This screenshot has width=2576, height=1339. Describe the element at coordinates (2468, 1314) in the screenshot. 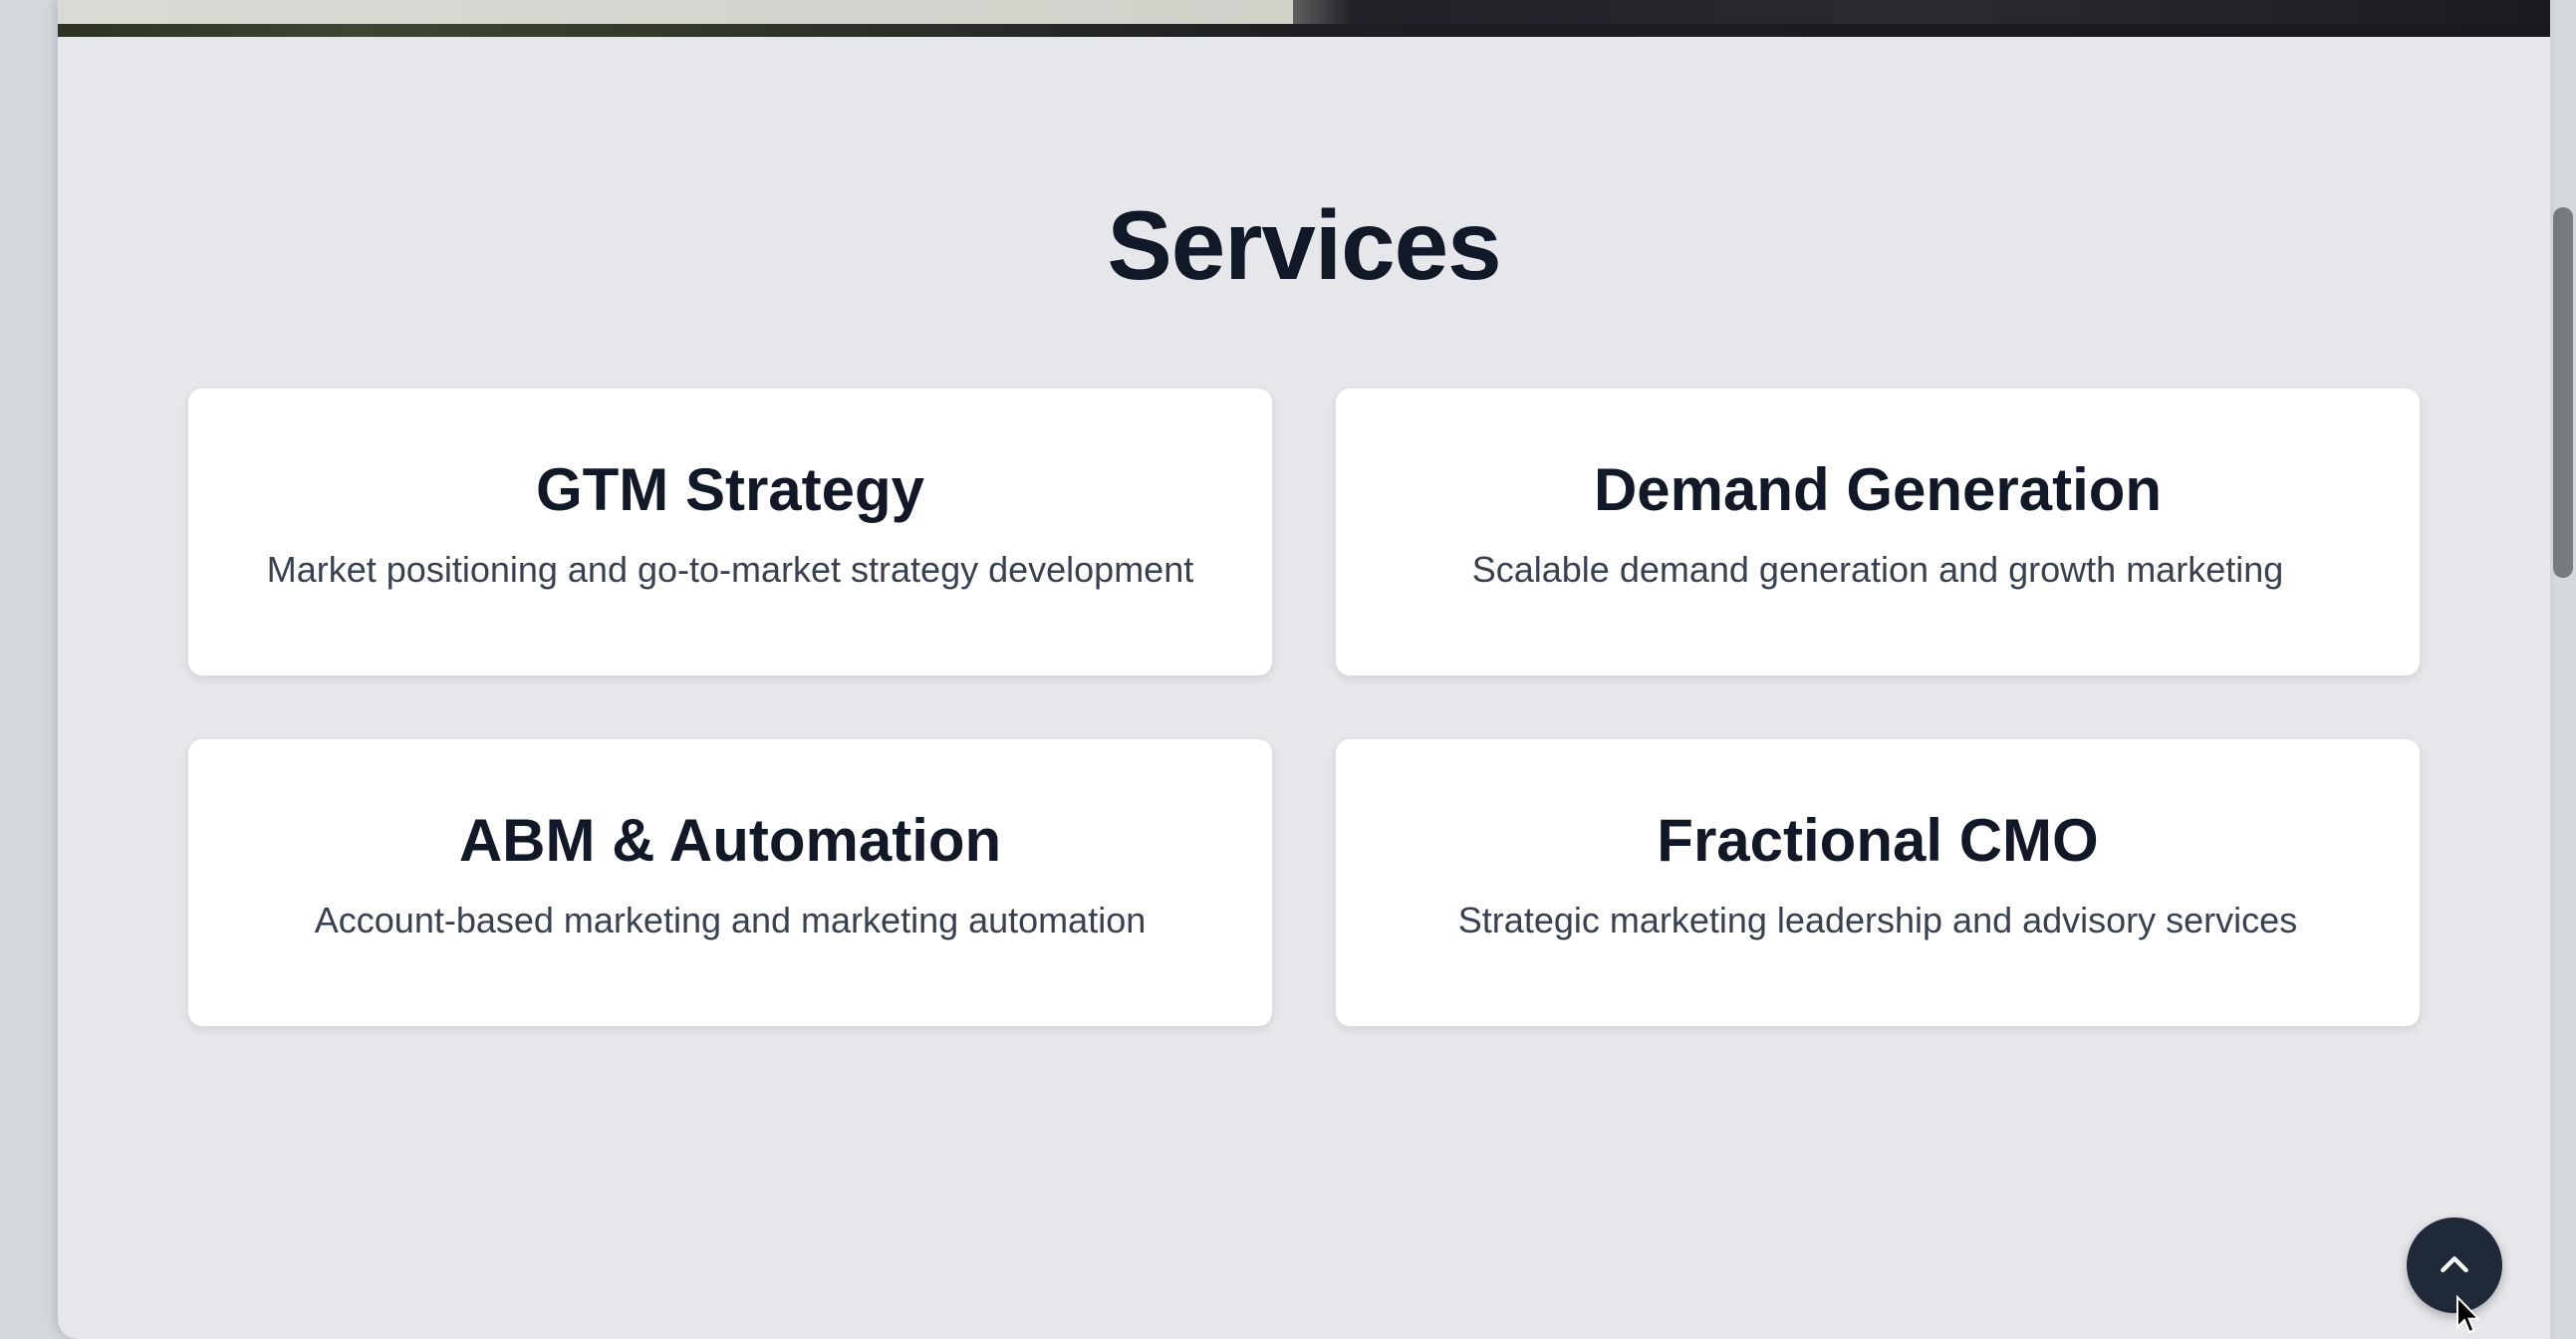

I see `mouse-cursor-icon` at that location.